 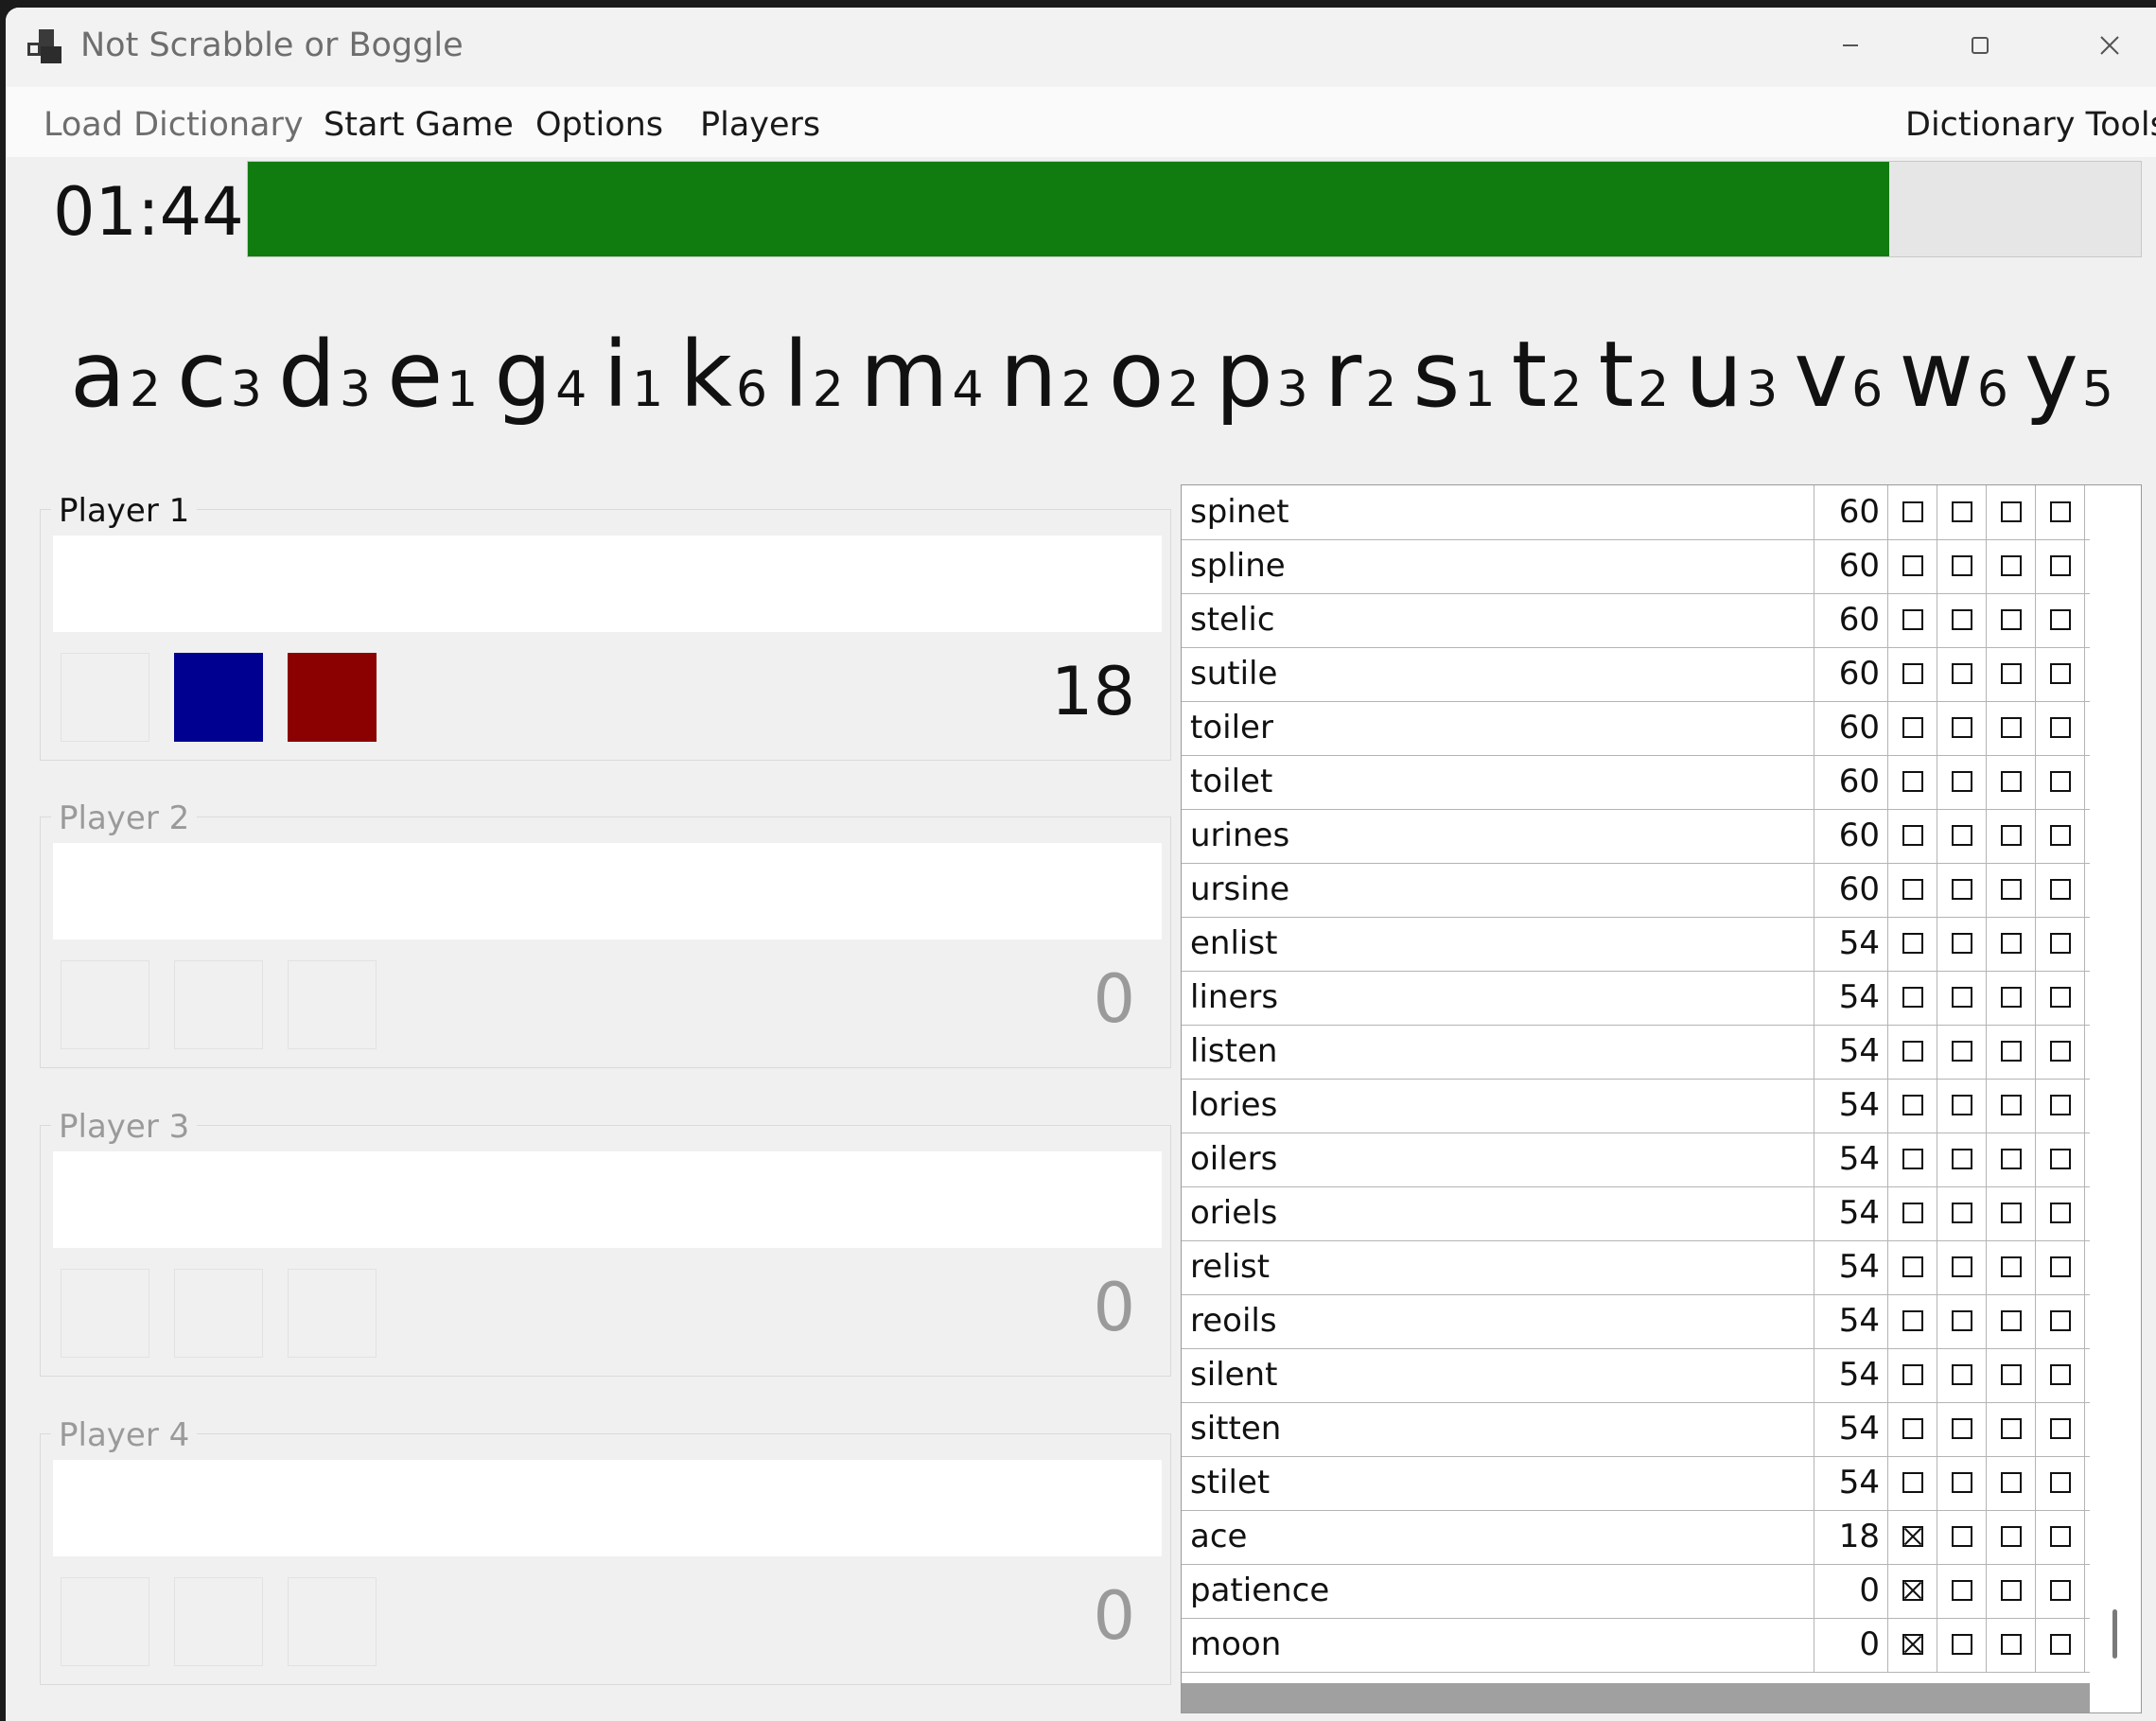 What do you see at coordinates (1636, 1375) in the screenshot?
I see `table-row: silent 54` at bounding box center [1636, 1375].